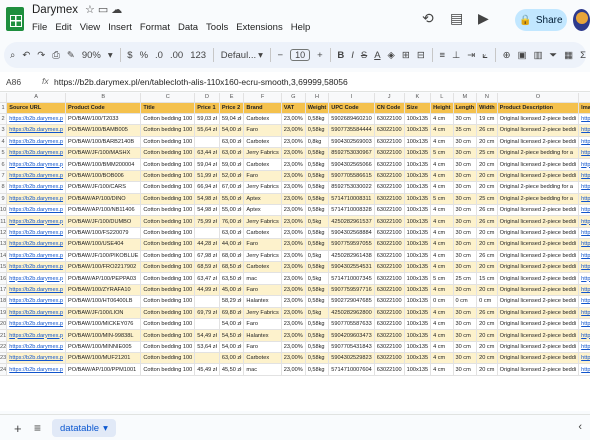 This screenshot has width=590, height=440. I want to click on cell: 0,8kg, so click(317, 142).